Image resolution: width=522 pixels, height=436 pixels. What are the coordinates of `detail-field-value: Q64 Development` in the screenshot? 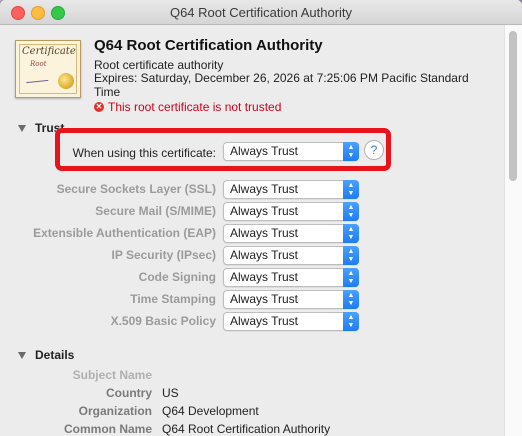 It's located at (210, 411).